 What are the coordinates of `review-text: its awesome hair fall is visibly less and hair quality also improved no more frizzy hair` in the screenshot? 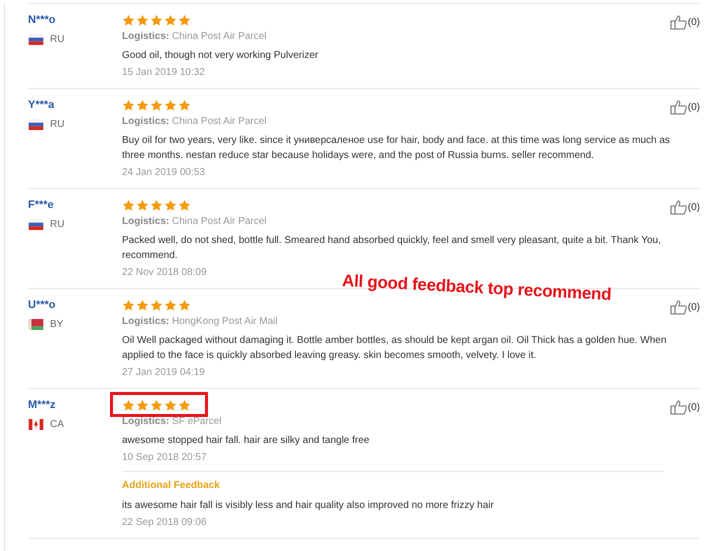 It's located at (308, 506).